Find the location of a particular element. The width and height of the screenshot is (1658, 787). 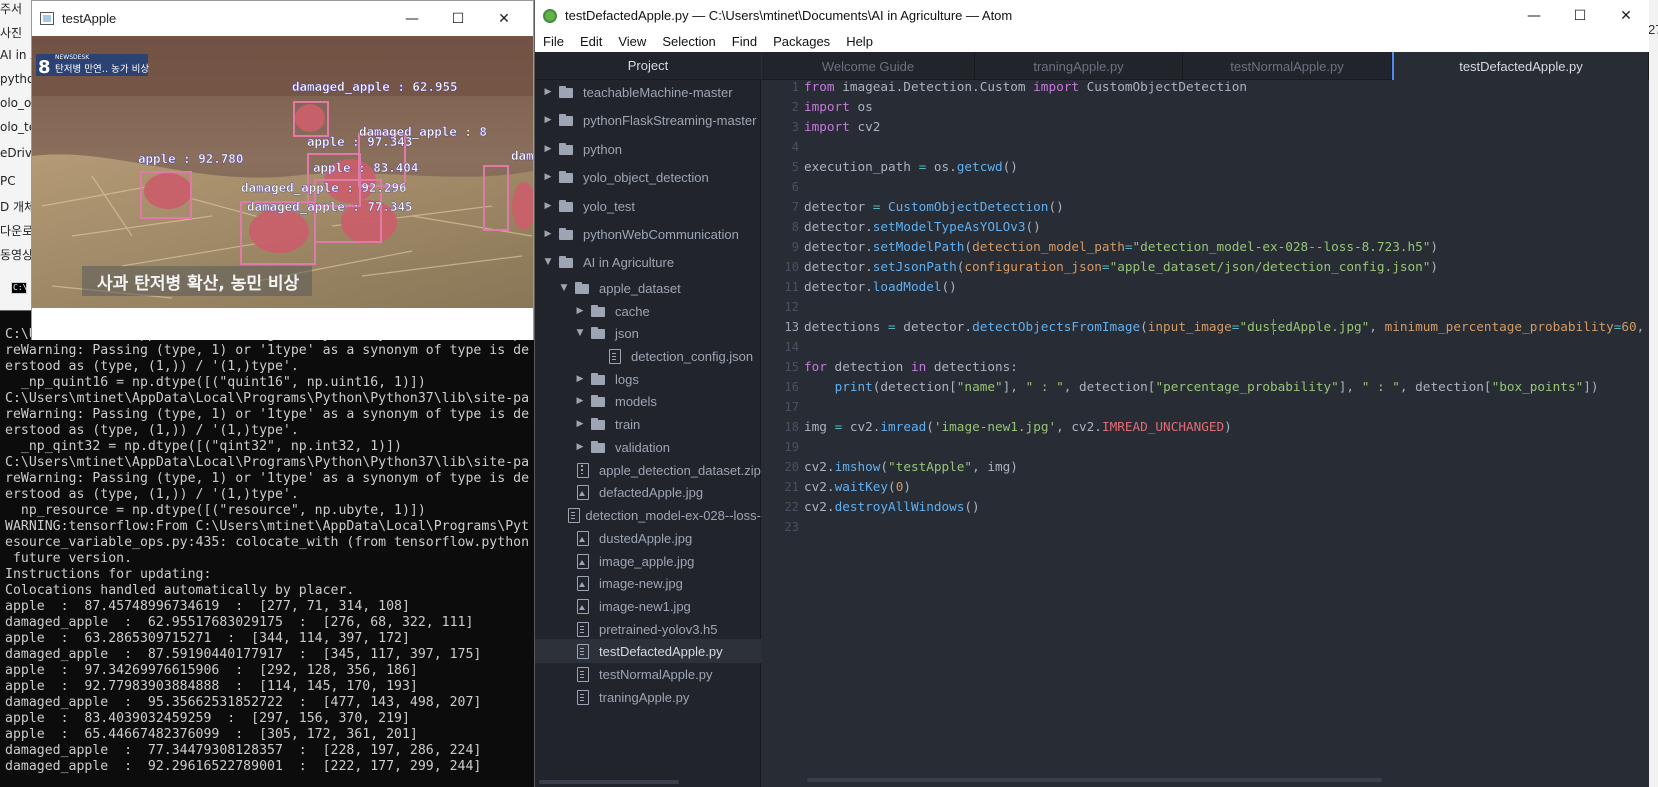

desktop-icon-label: 동영상 is located at coordinates (16, 254).